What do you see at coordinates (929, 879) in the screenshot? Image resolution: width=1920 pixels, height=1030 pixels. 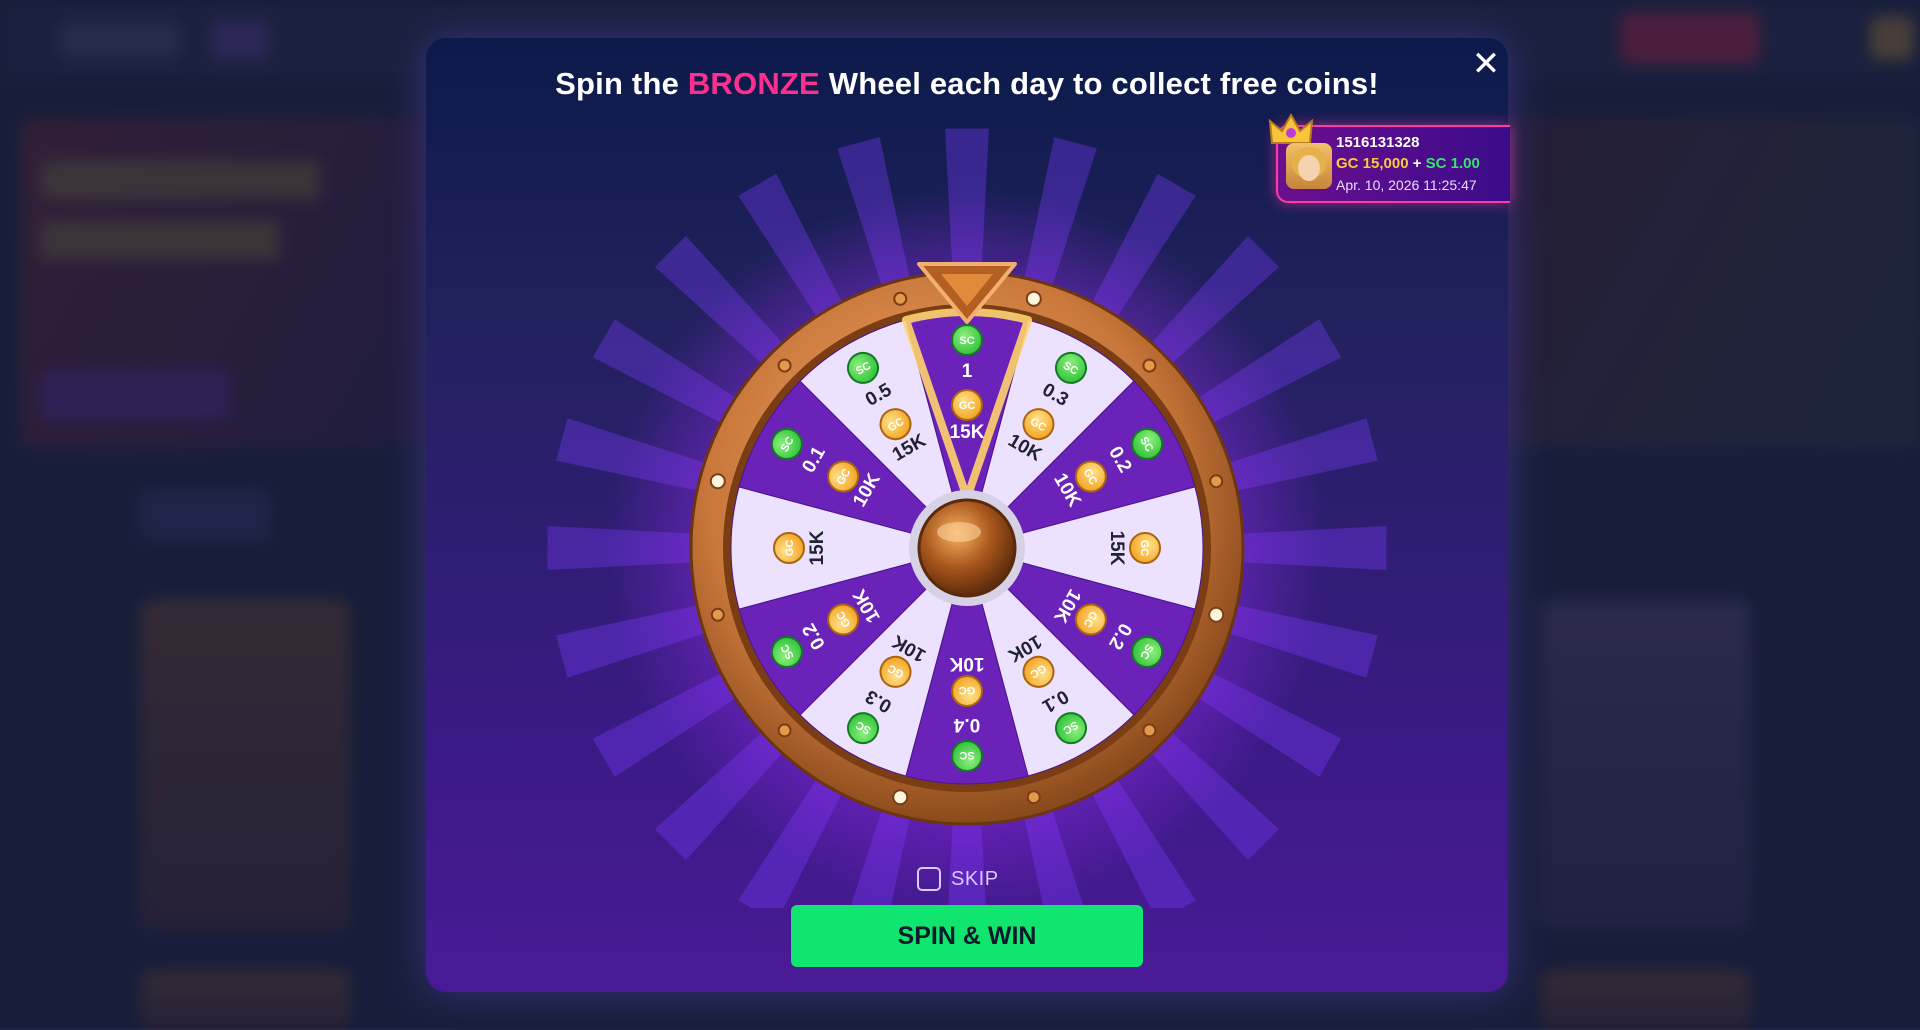 I see `skip-checkbox` at bounding box center [929, 879].